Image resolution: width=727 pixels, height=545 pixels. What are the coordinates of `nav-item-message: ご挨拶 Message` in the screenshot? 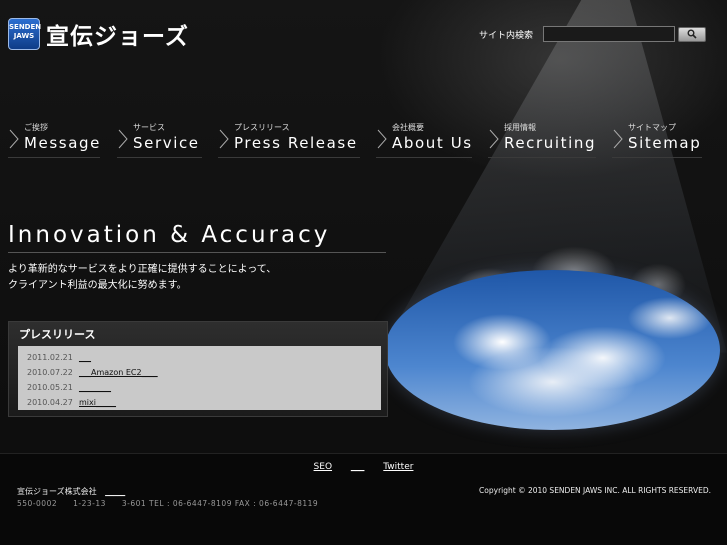 It's located at (54, 139).